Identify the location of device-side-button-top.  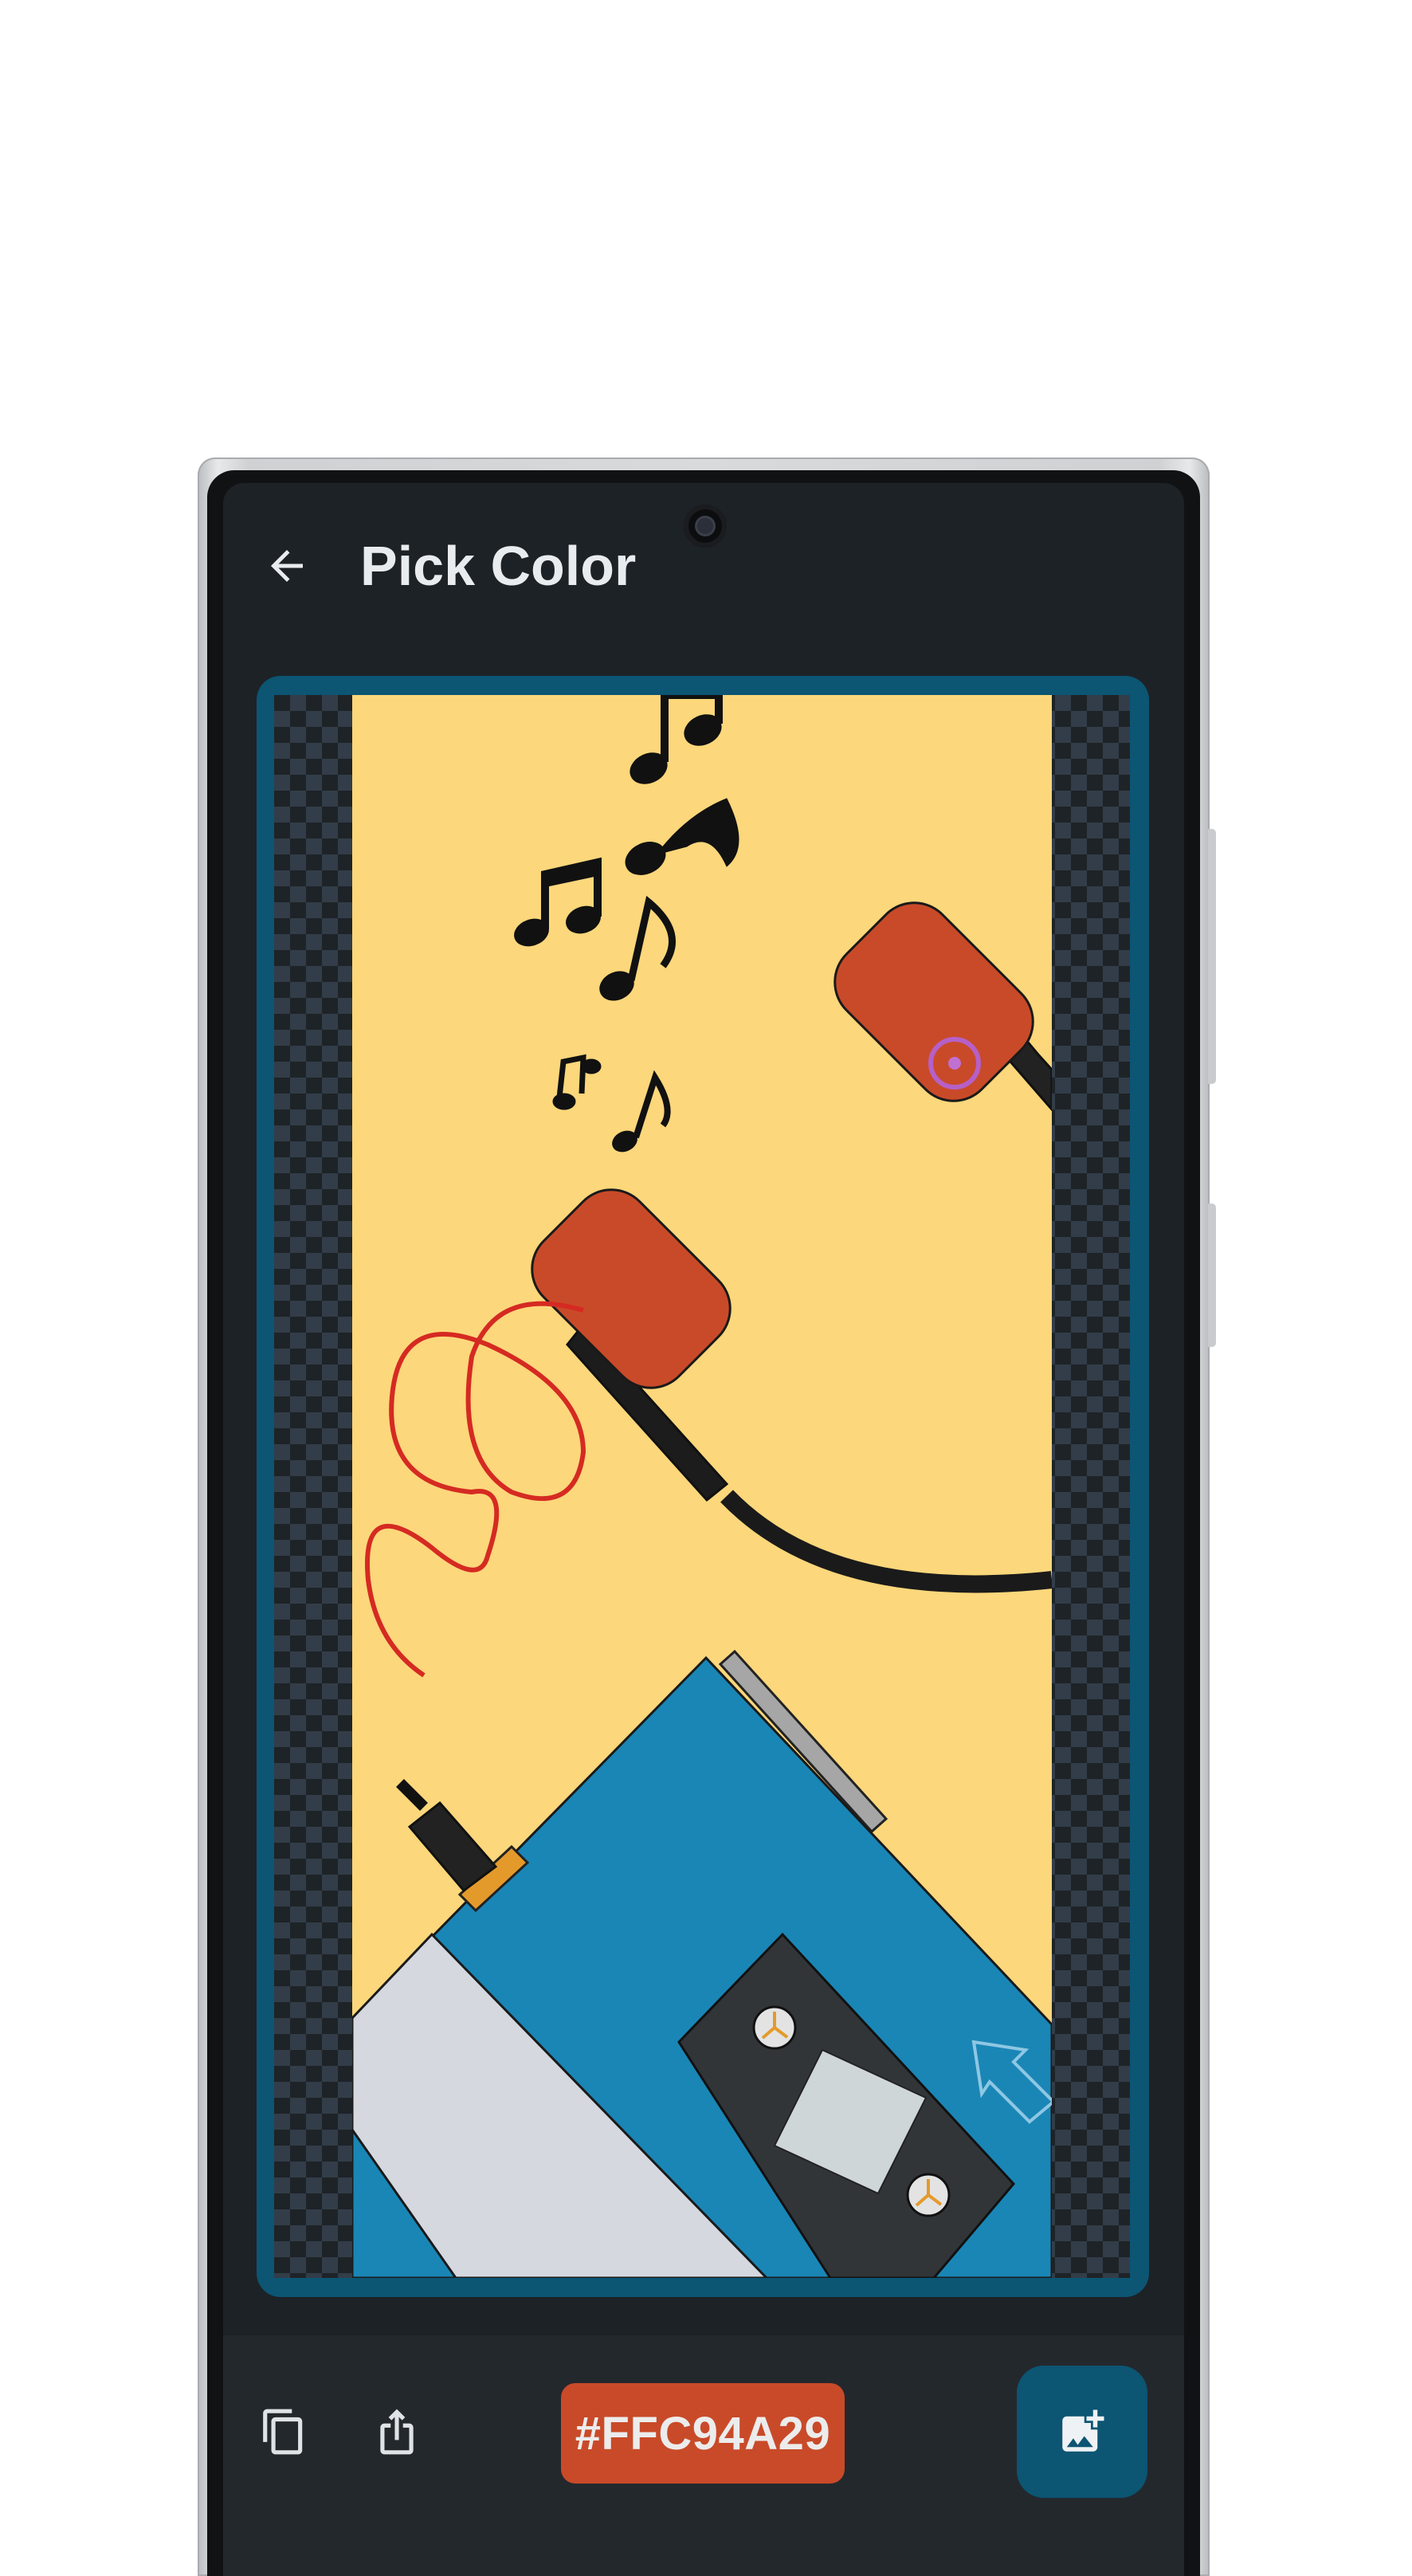
(1212, 956).